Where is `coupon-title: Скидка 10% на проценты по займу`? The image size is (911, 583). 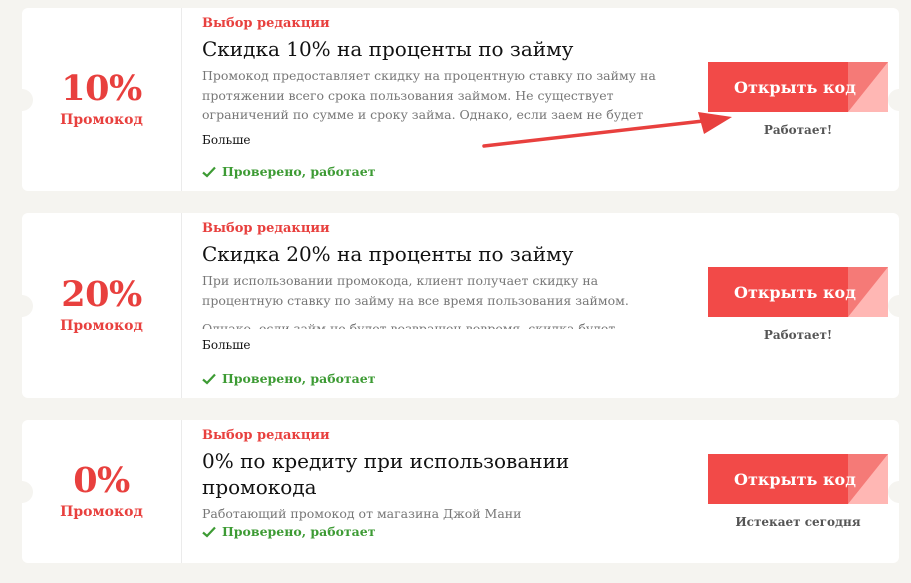 coupon-title: Скидка 10% на проценты по займу is located at coordinates (388, 49).